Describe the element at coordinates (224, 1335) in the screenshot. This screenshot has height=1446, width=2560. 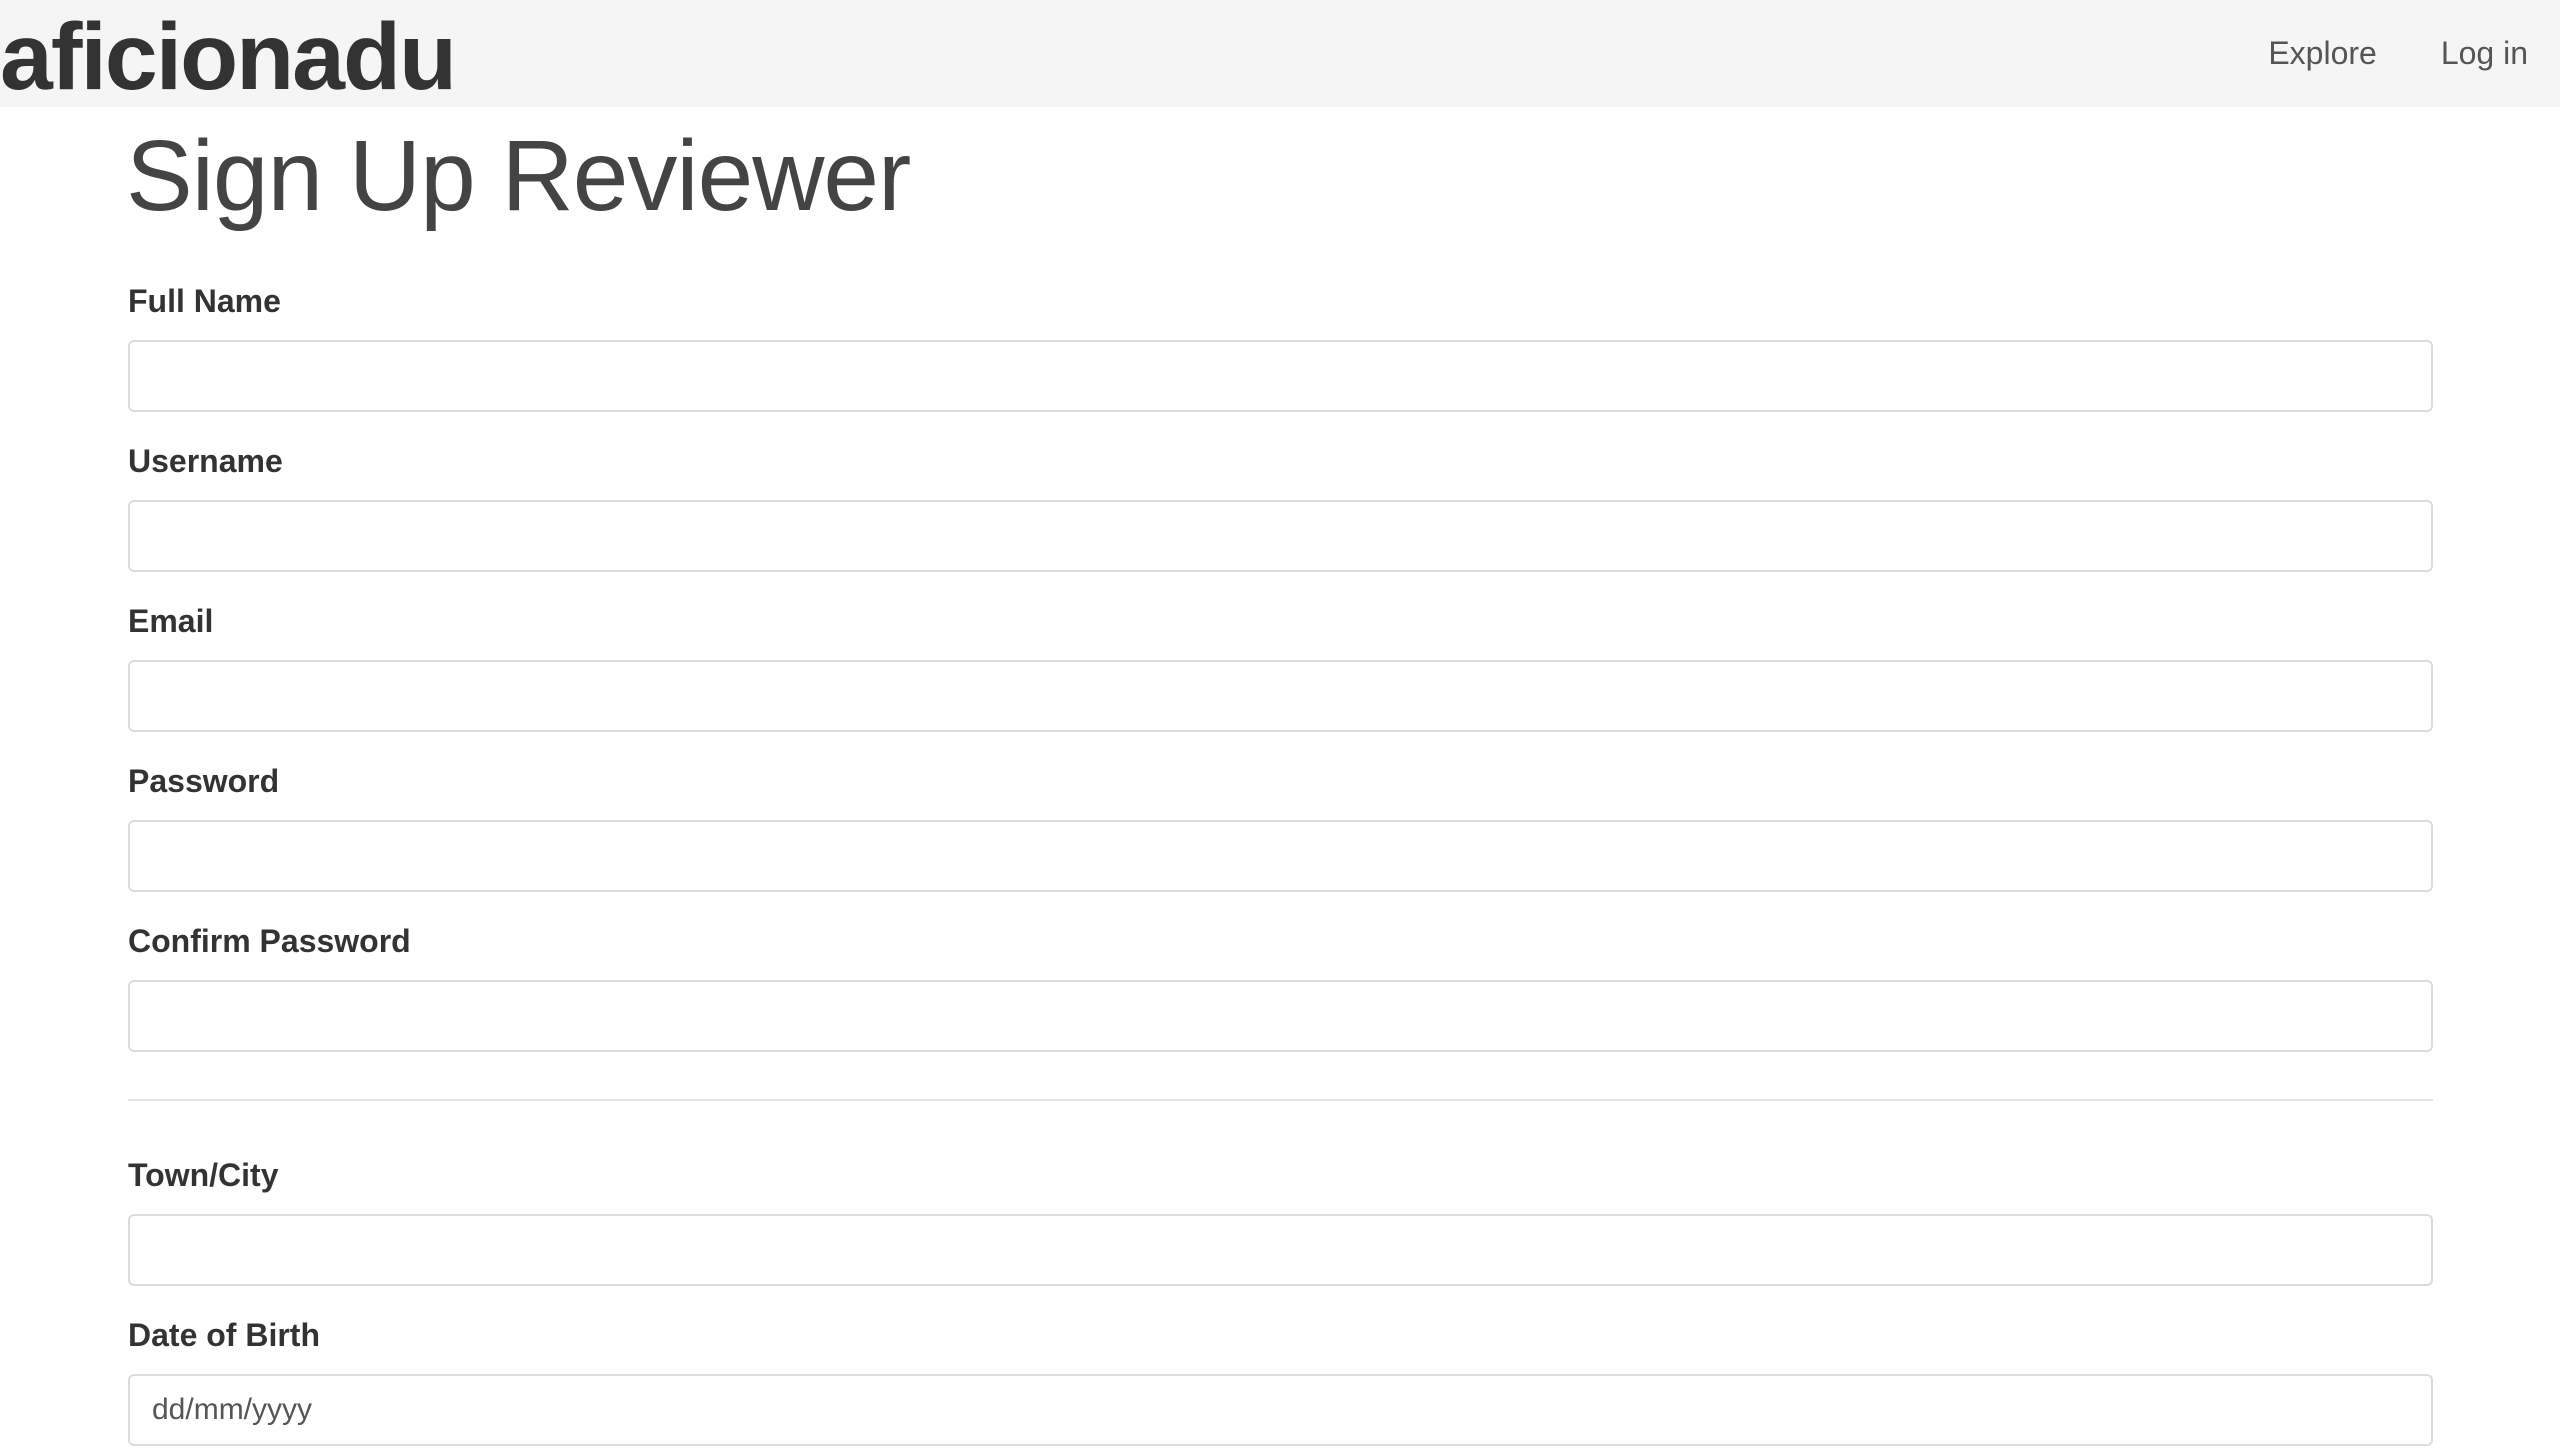
I see `date-of-birth-label: Date of Birth` at that location.